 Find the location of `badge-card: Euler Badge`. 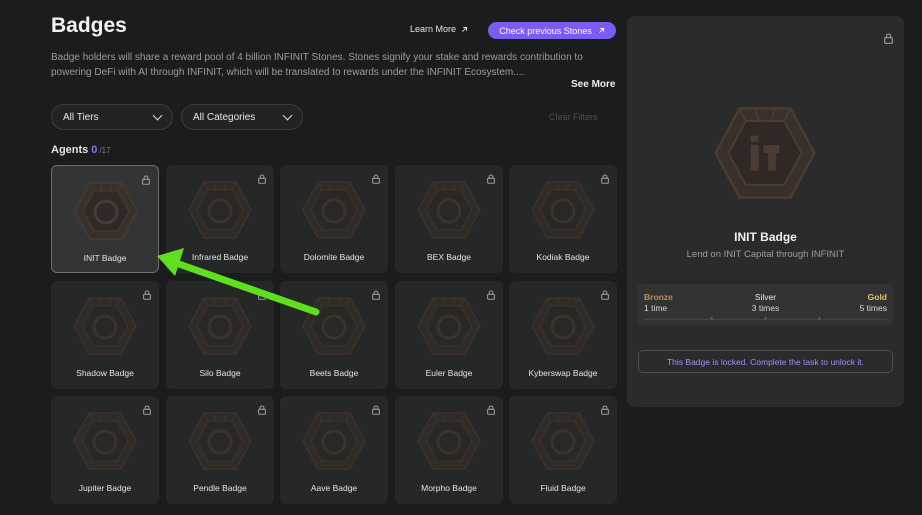

badge-card: Euler Badge is located at coordinates (449, 335).